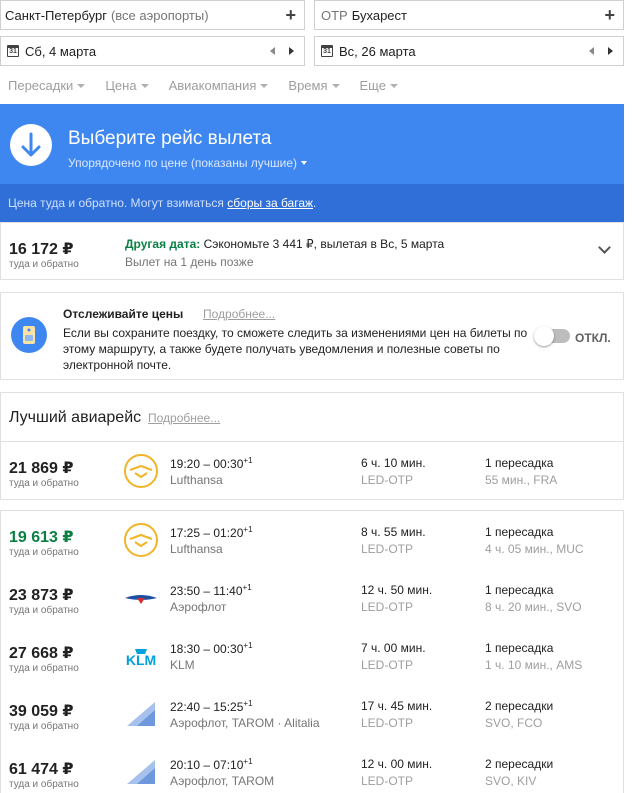 The image size is (640, 793). What do you see at coordinates (393, 463) in the screenshot?
I see `flight-duration: 6 ч. 10 мин.` at bounding box center [393, 463].